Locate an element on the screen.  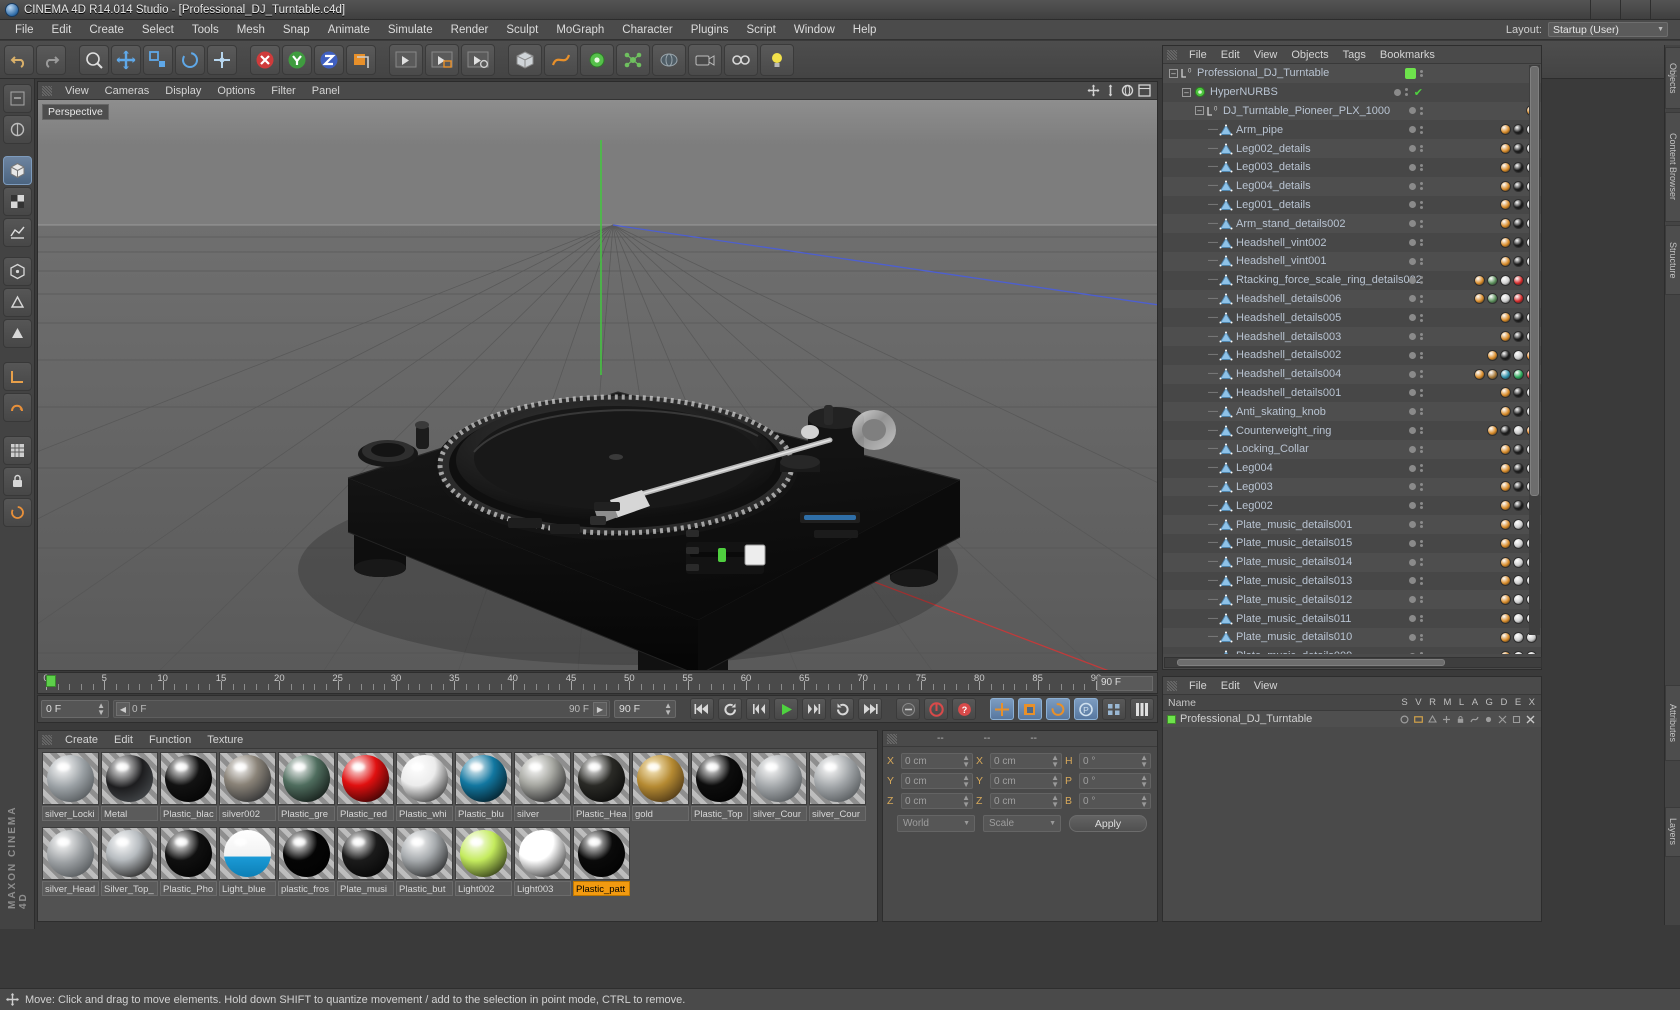
menu-animate: Animate is located at coordinates (349, 30).